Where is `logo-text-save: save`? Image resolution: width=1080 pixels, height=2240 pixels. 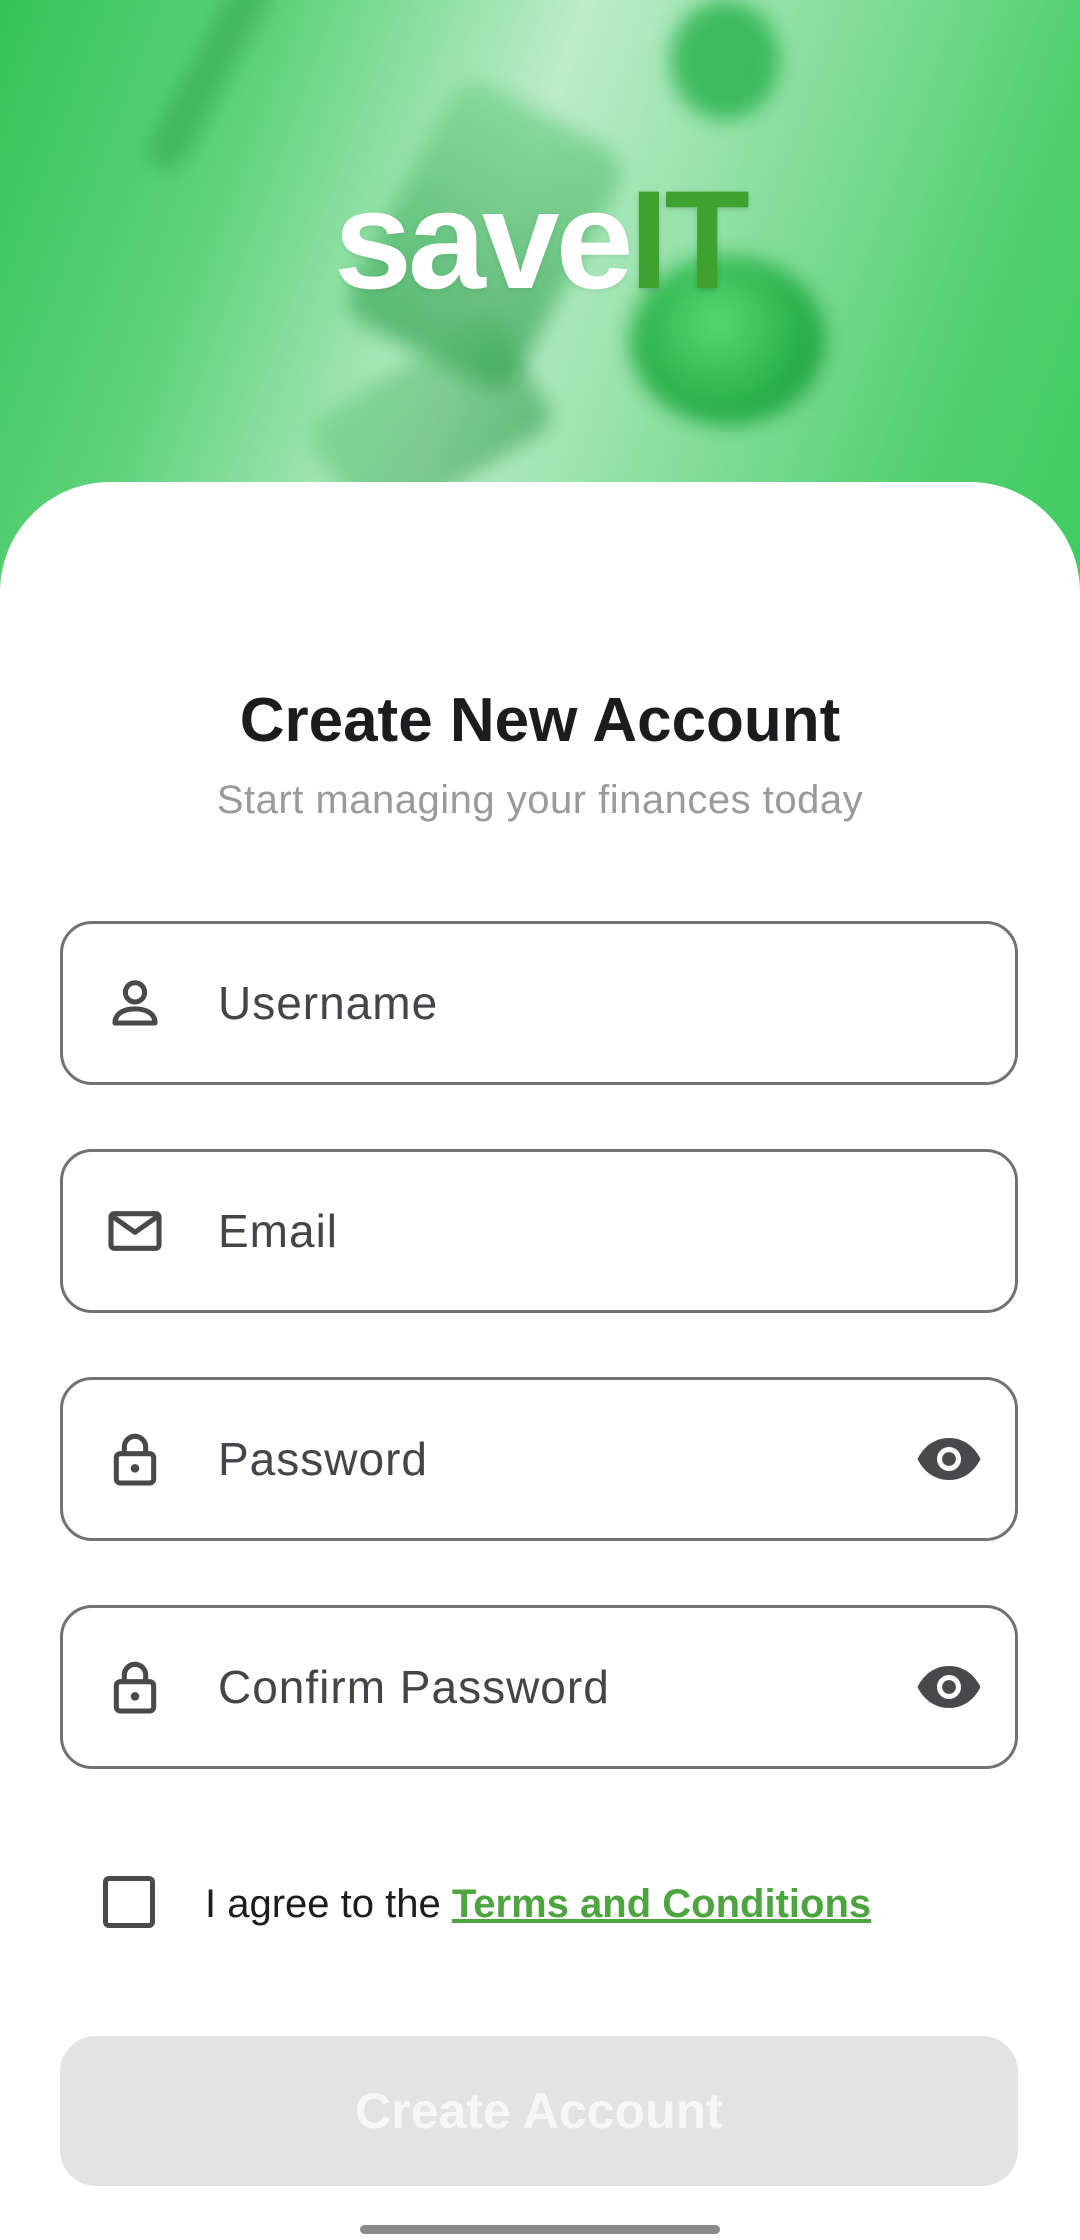 logo-text-save: save is located at coordinates (483, 239).